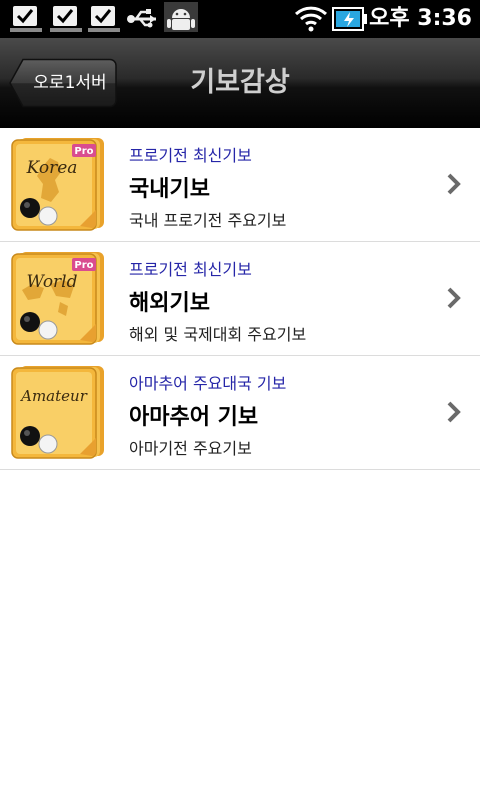 The height and width of the screenshot is (800, 480). What do you see at coordinates (194, 417) in the screenshot?
I see `list-item-title: 아마추어 기보` at bounding box center [194, 417].